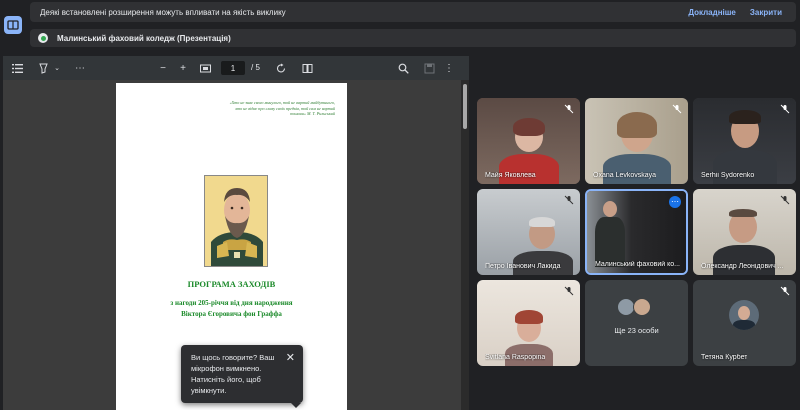  I want to click on participant-tile: Oxana Levkovskaya, so click(636, 141).